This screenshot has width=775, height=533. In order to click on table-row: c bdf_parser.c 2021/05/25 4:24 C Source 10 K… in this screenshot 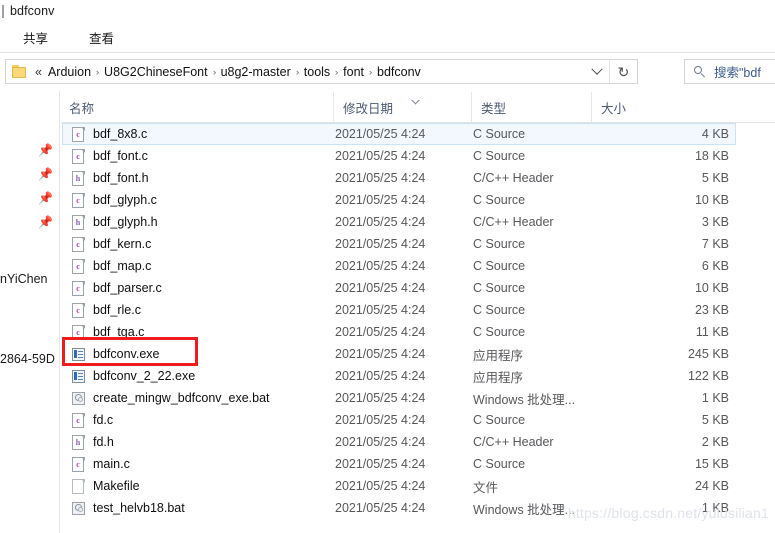, I will do `click(399, 288)`.